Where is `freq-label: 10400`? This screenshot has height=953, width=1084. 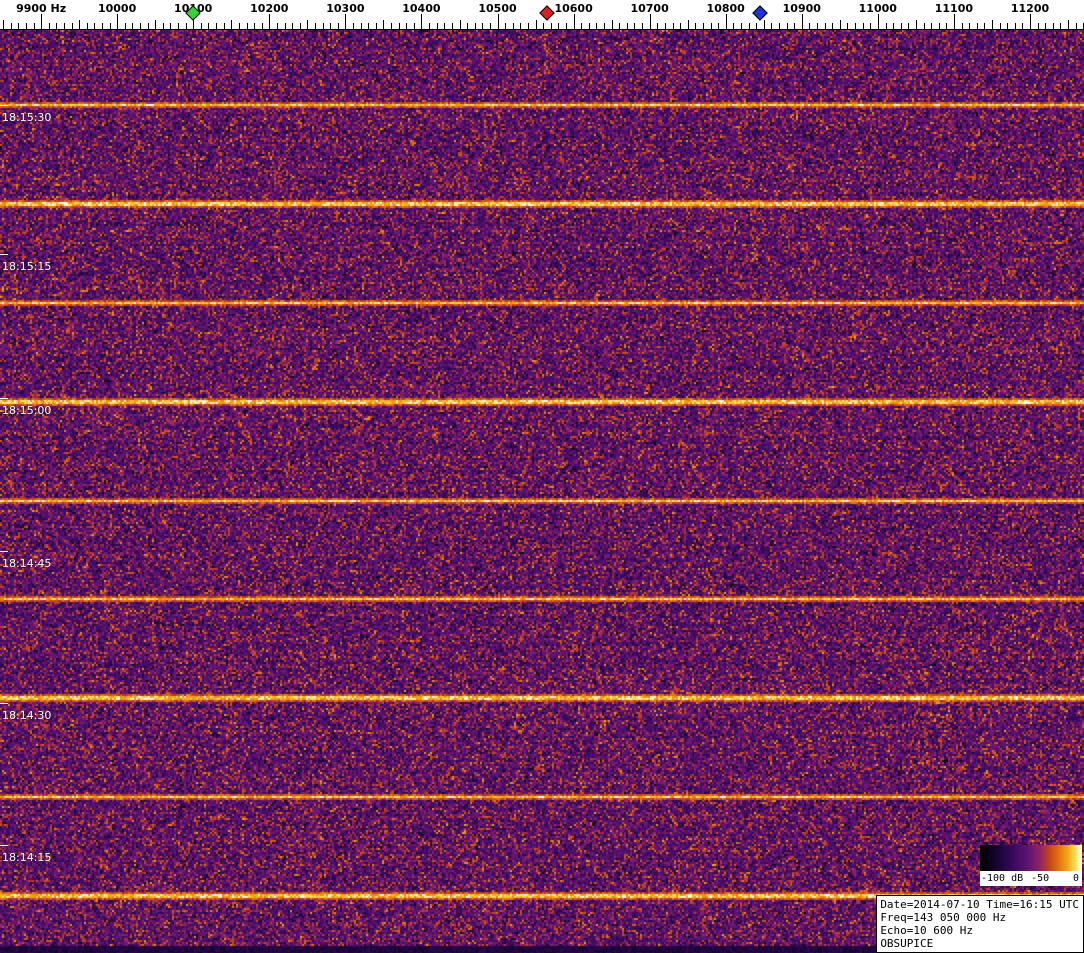
freq-label: 10400 is located at coordinates (421, 8).